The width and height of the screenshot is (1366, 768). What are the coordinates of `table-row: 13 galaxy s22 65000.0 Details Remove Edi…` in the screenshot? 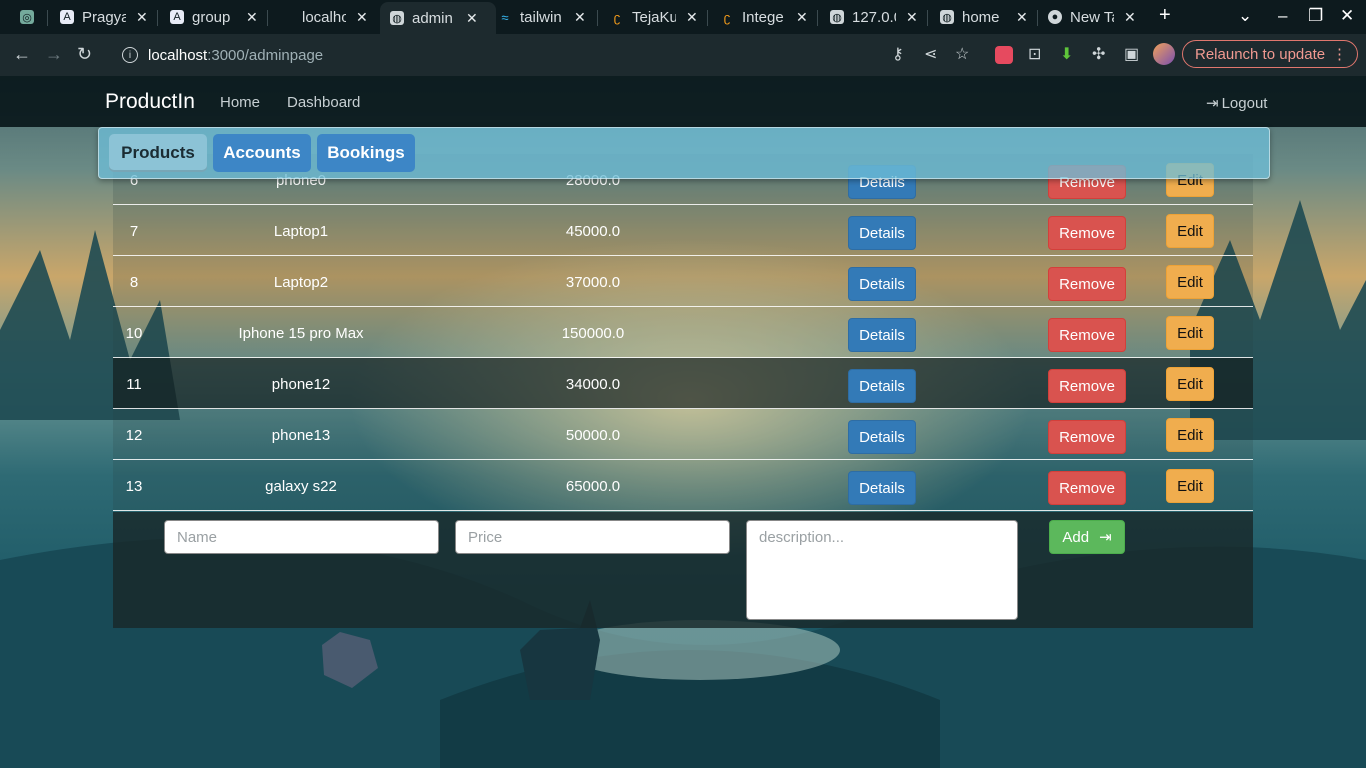 It's located at (683, 485).